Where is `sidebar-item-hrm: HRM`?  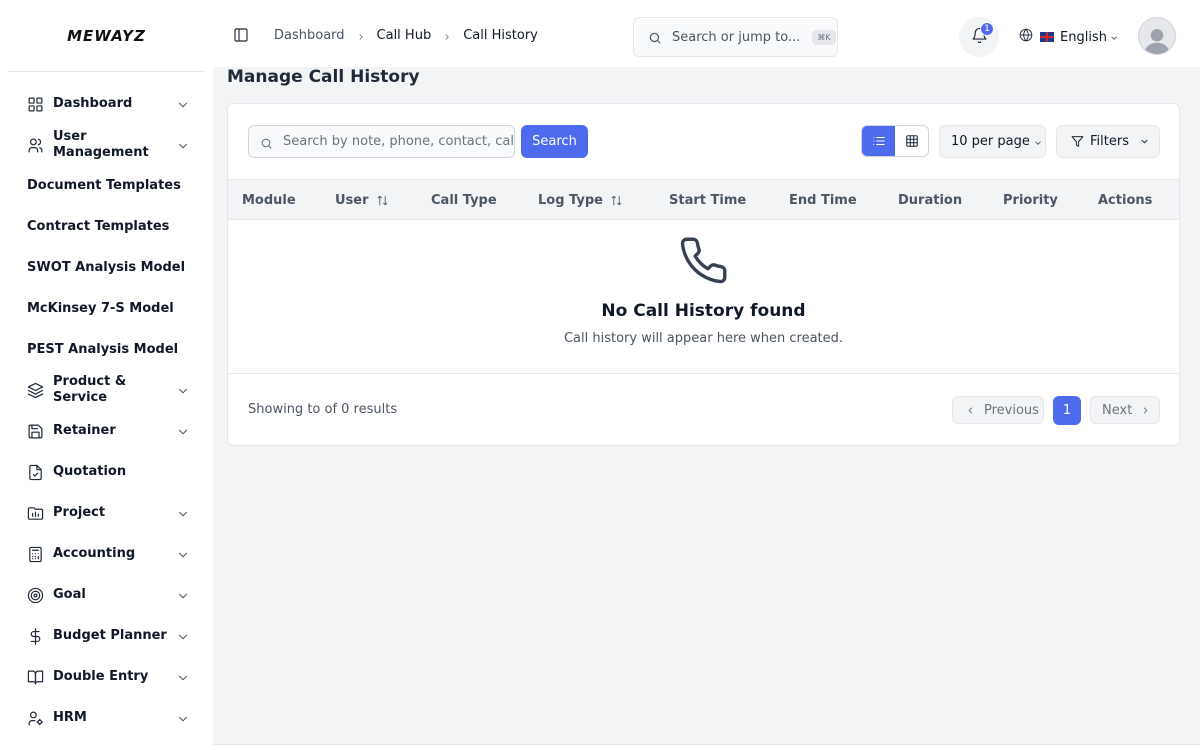
sidebar-item-hrm: HRM is located at coordinates (106, 718).